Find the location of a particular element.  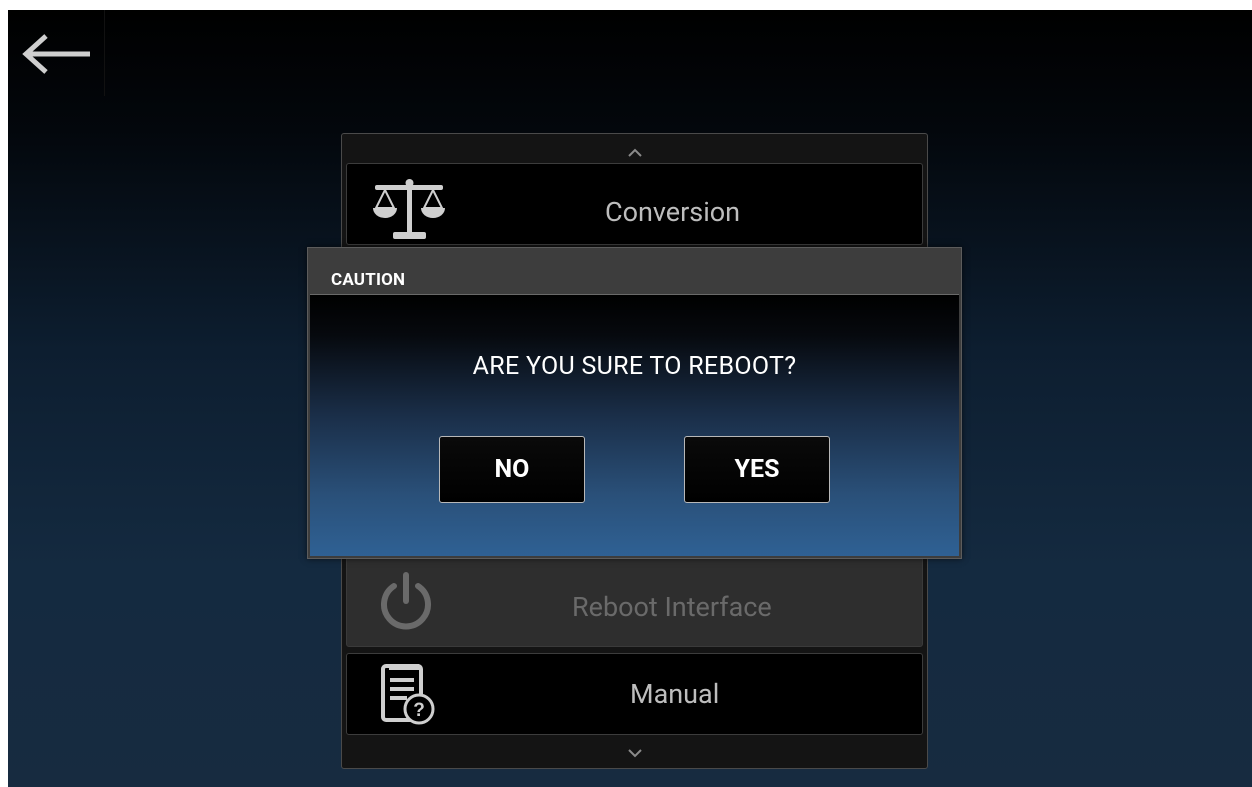

menu-item-reboot-interface: Reboot Interface is located at coordinates (634, 600).